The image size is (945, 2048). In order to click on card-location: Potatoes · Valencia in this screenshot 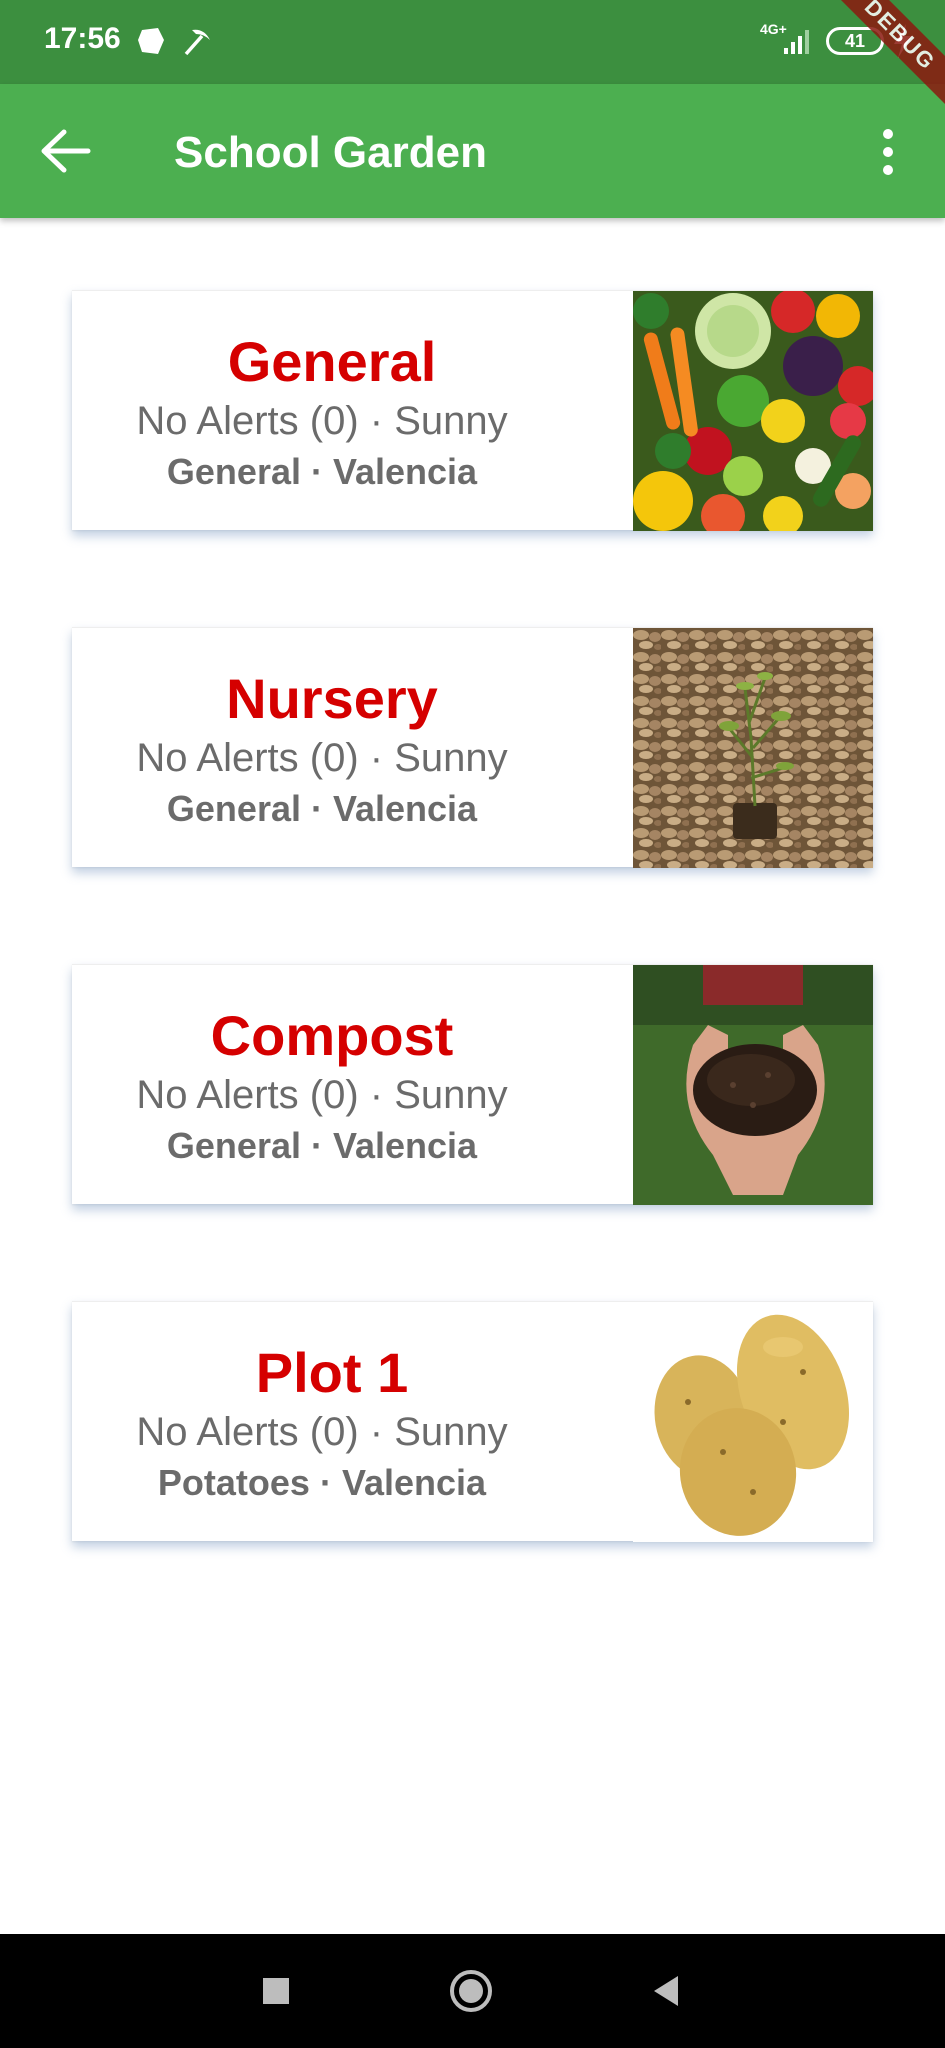, I will do `click(322, 1482)`.